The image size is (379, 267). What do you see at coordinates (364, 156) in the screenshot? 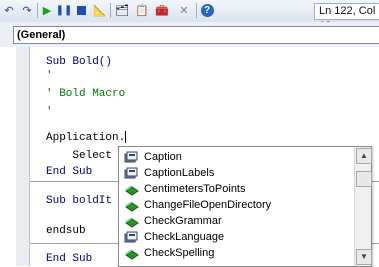
I see `scroll-up-button: ▲` at bounding box center [364, 156].